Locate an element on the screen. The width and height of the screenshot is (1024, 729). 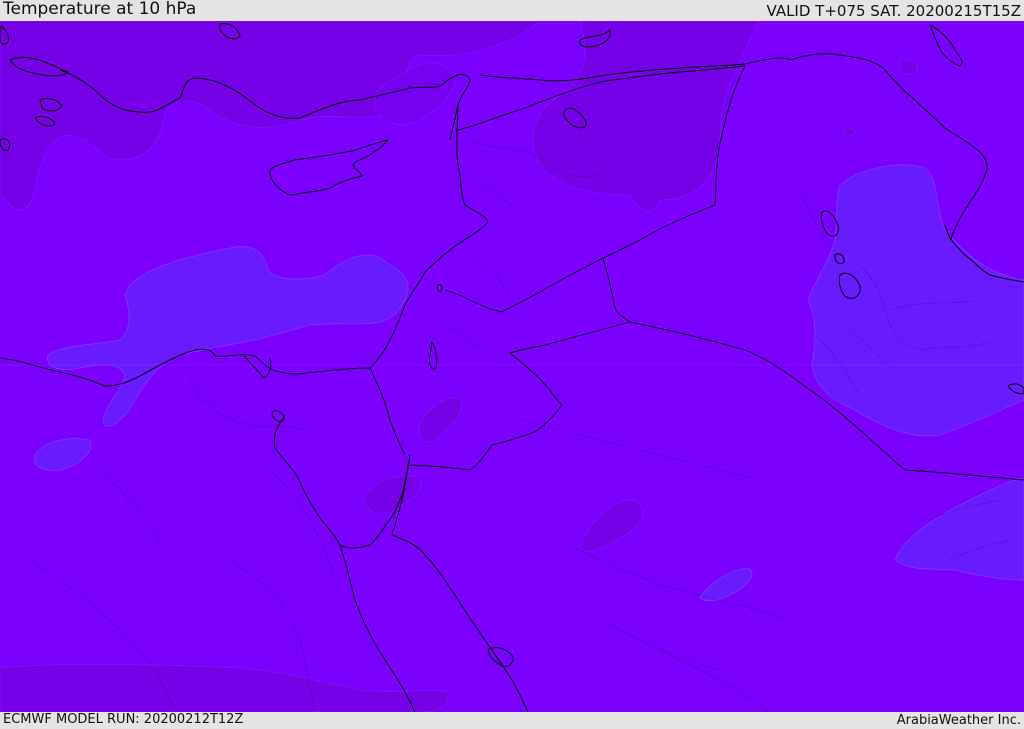
valid-time: VALID T+075 SAT. 20200215T15Z is located at coordinates (893, 11).